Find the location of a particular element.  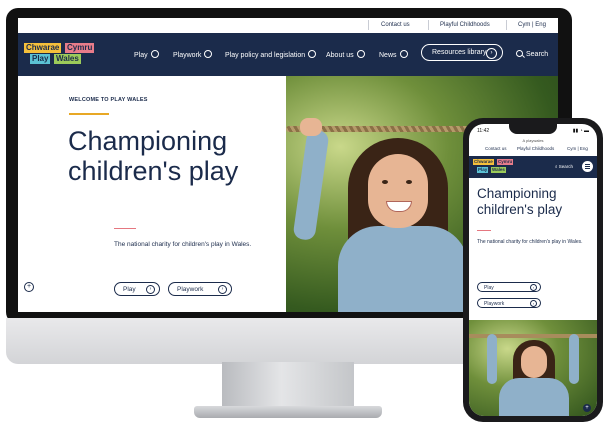

search-button: ⌕ Search is located at coordinates (564, 166).